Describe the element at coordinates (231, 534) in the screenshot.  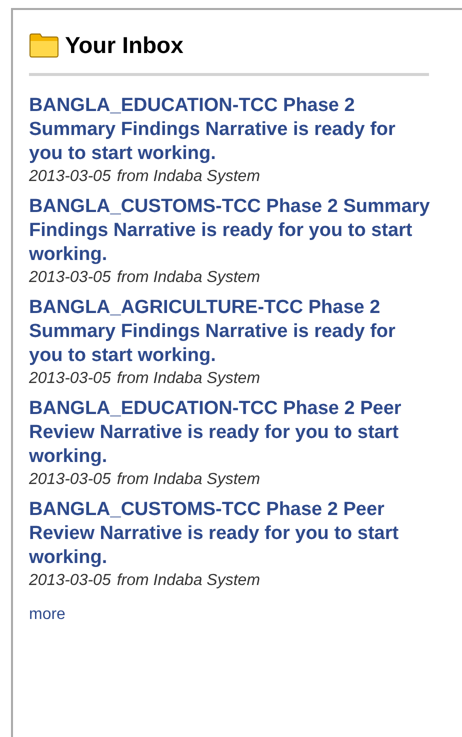
I see `message-subject-link: BANGLA_CUSTOMS-TCC Phase 2 Peer Review Narrative is ready for you to start working.` at that location.